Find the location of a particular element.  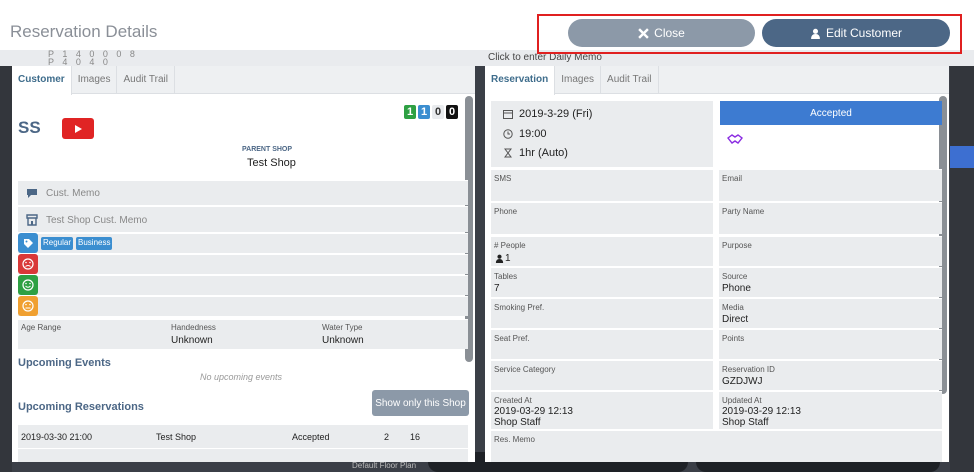

reservation-datetime: 2019-03-30 21:00 is located at coordinates (57, 437).